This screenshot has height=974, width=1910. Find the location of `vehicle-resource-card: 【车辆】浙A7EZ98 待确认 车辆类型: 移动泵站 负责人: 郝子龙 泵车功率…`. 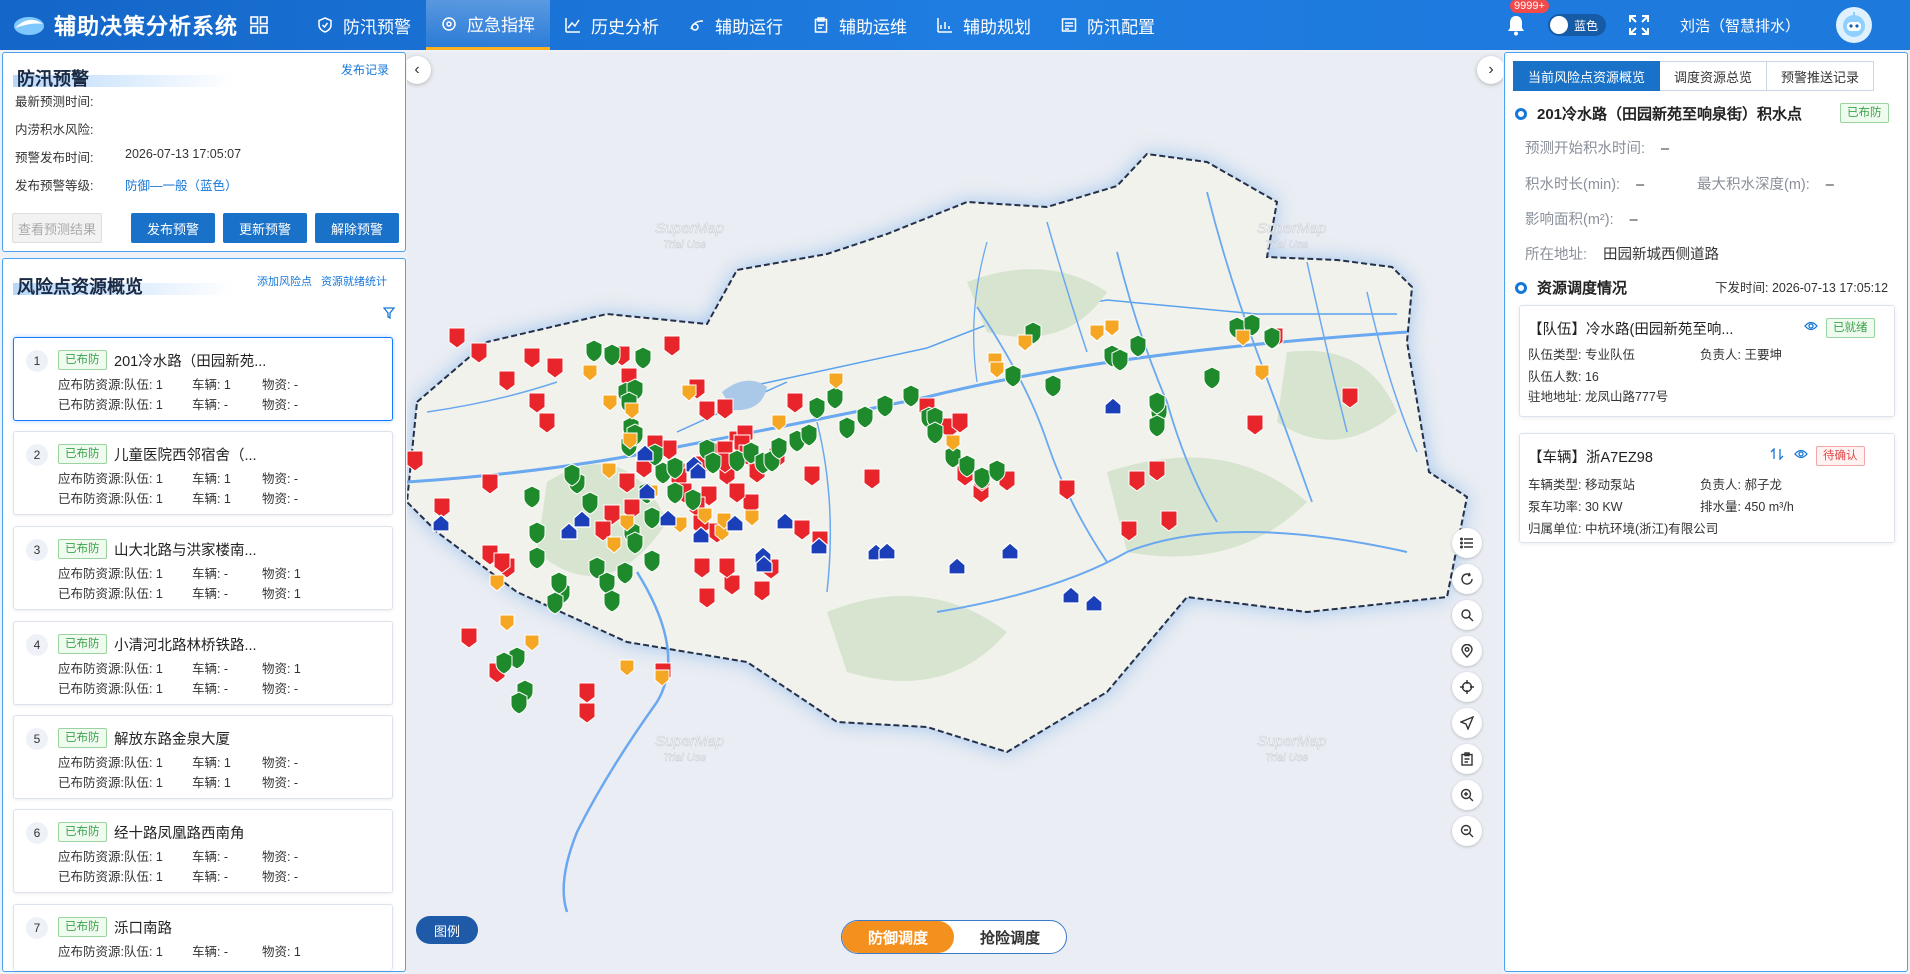

vehicle-resource-card: 【车辆】浙A7EZ98 待确认 车辆类型: 移动泵站 负责人: 郝子龙 泵车功率… is located at coordinates (1707, 488).